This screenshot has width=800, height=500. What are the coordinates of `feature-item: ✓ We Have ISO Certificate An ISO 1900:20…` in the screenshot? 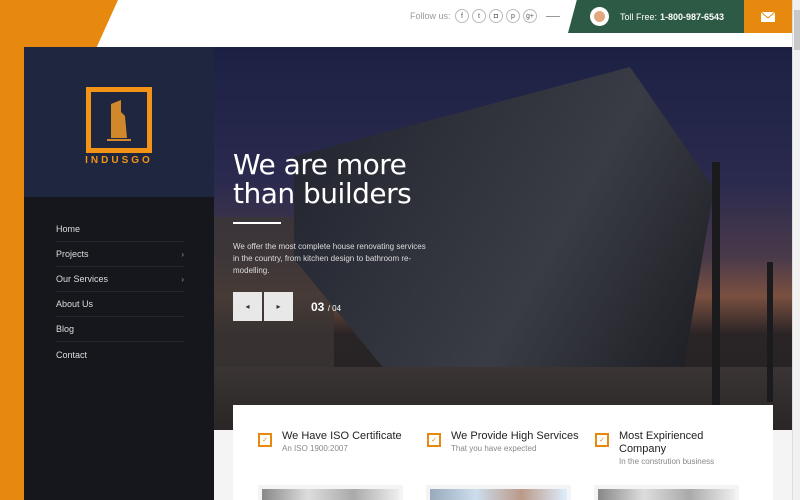 It's located at (338, 441).